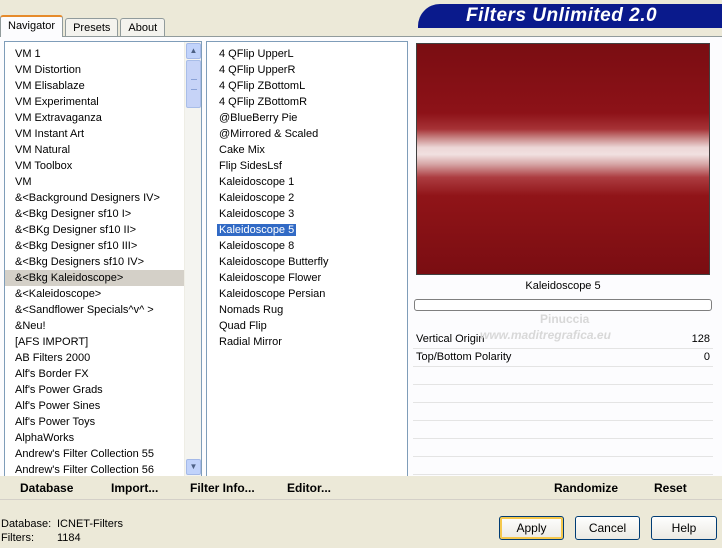 This screenshot has height=548, width=722. What do you see at coordinates (586, 488) in the screenshot?
I see `randomize-button: Randomize` at bounding box center [586, 488].